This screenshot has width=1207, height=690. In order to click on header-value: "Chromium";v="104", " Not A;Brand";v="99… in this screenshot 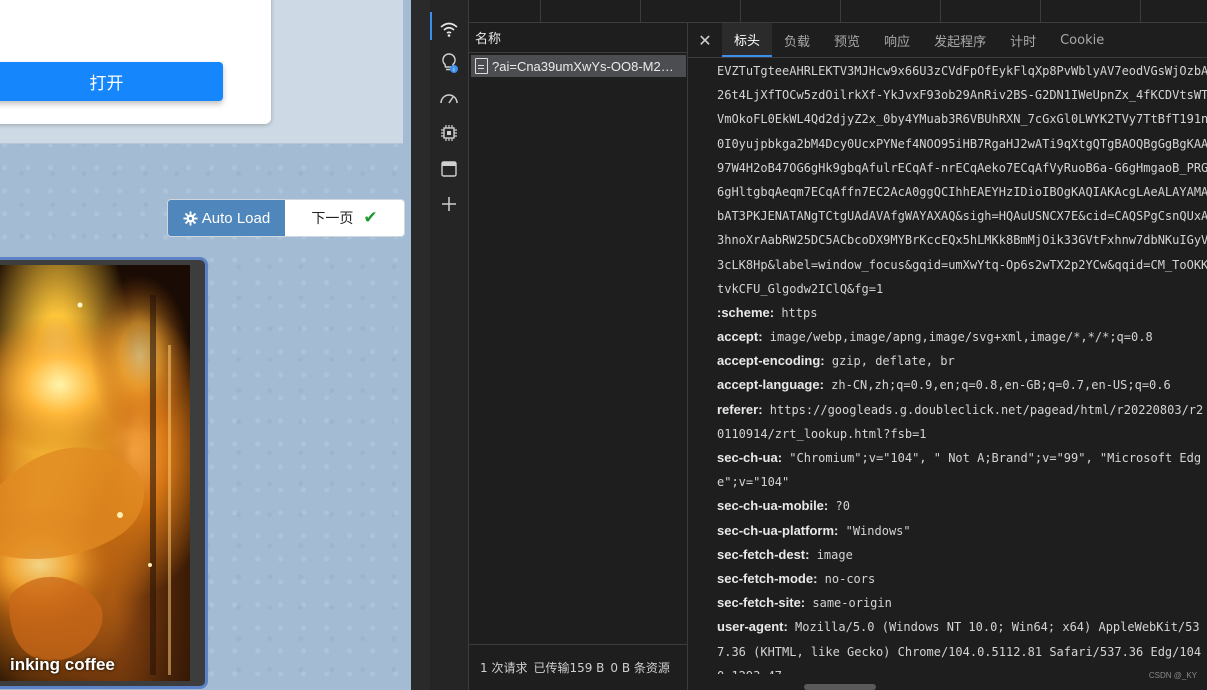, I will do `click(995, 458)`.